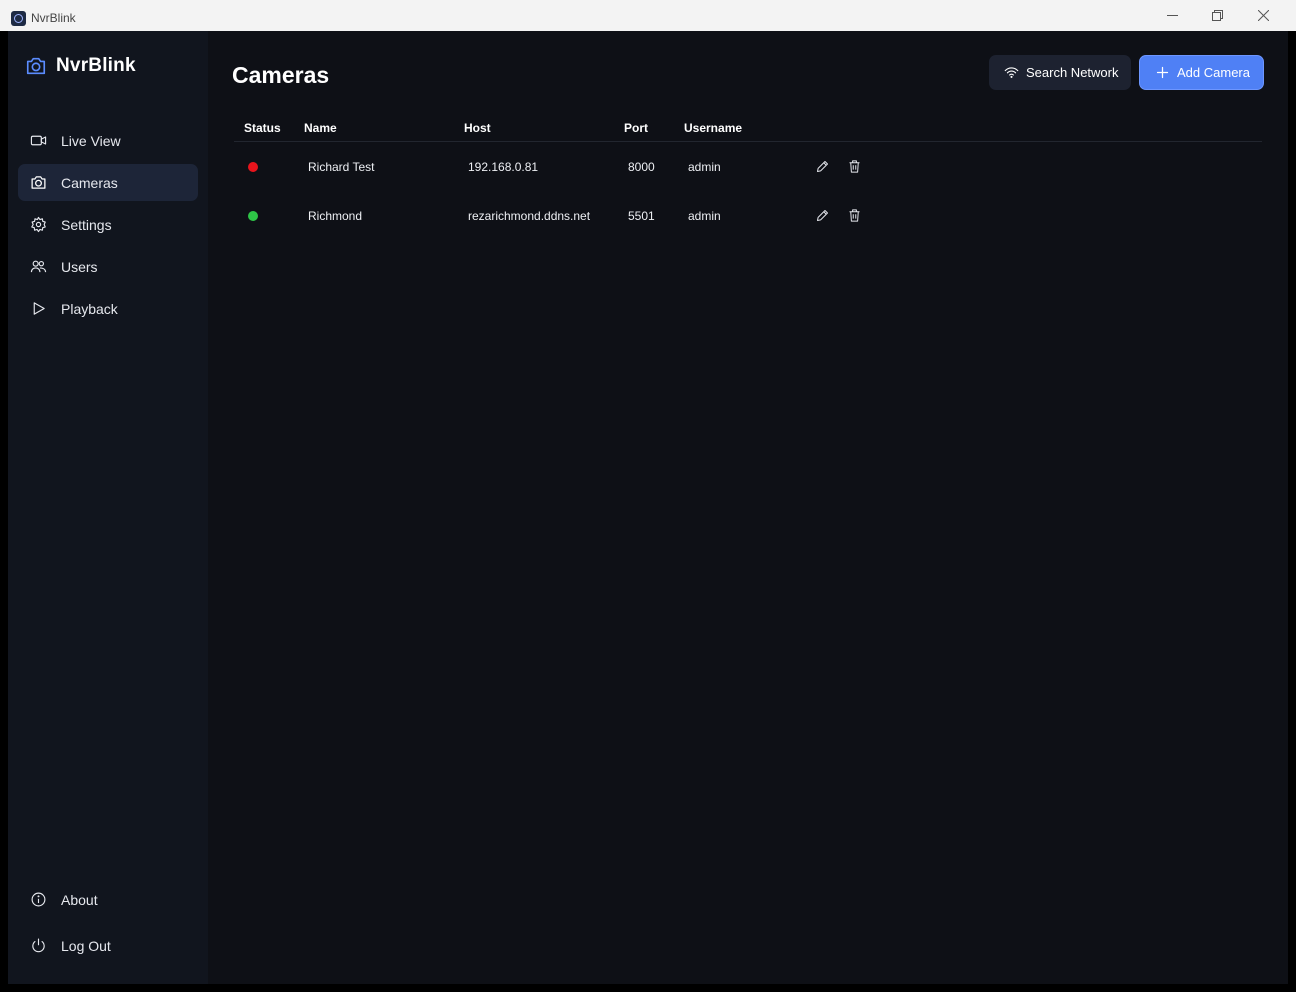  What do you see at coordinates (281, 75) in the screenshot?
I see `page-title: Cameras` at bounding box center [281, 75].